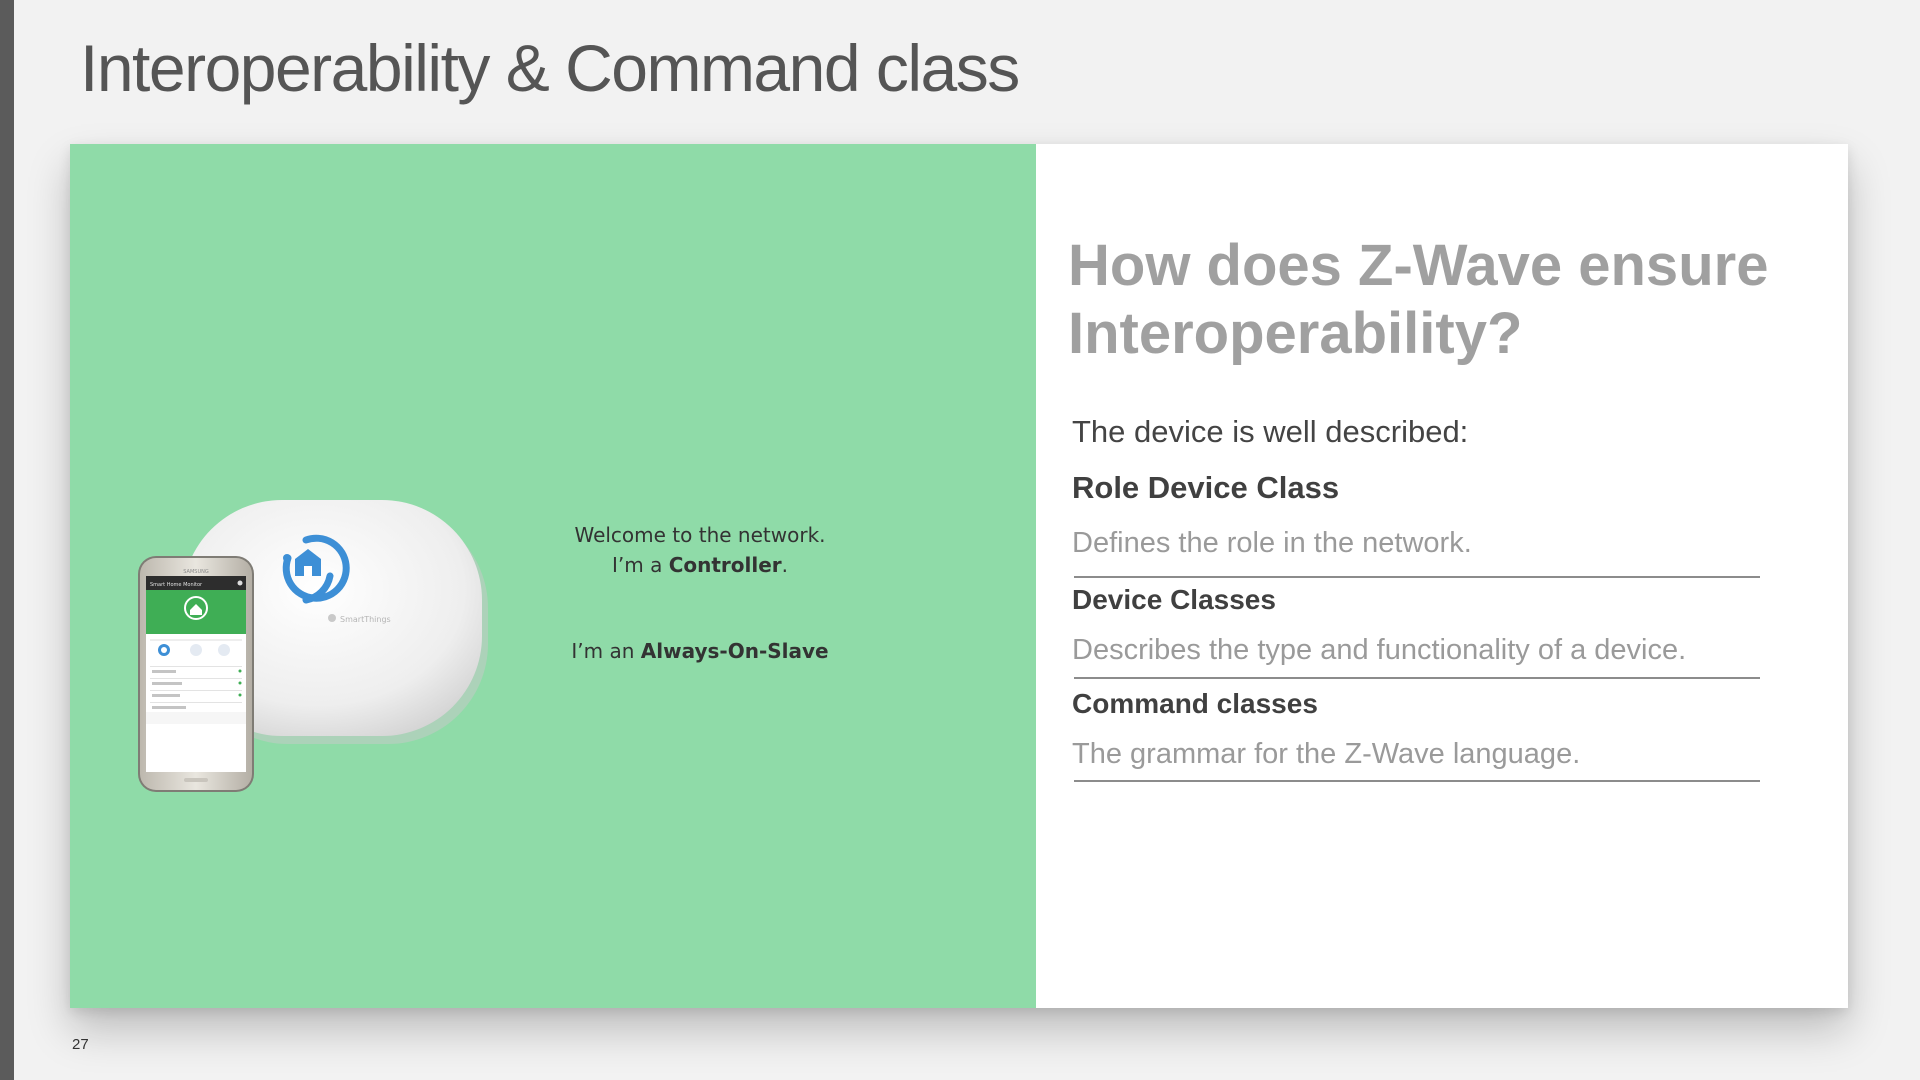  What do you see at coordinates (700, 535) in the screenshot?
I see `message-line-1: Welcome to the network.` at bounding box center [700, 535].